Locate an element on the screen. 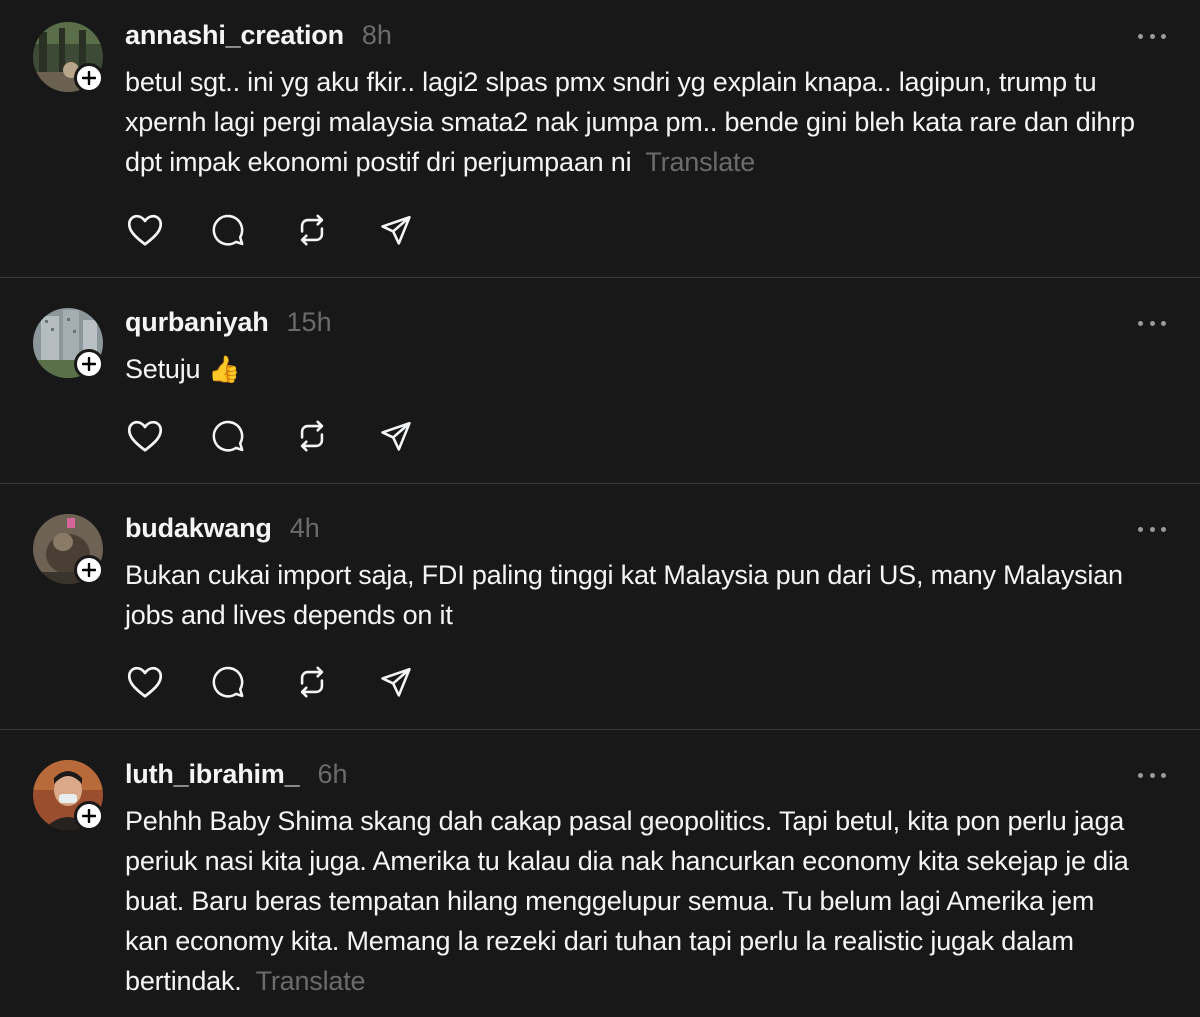 This screenshot has width=1200, height=1017. post-header: qurbaniyah 15h is located at coordinates (228, 322).